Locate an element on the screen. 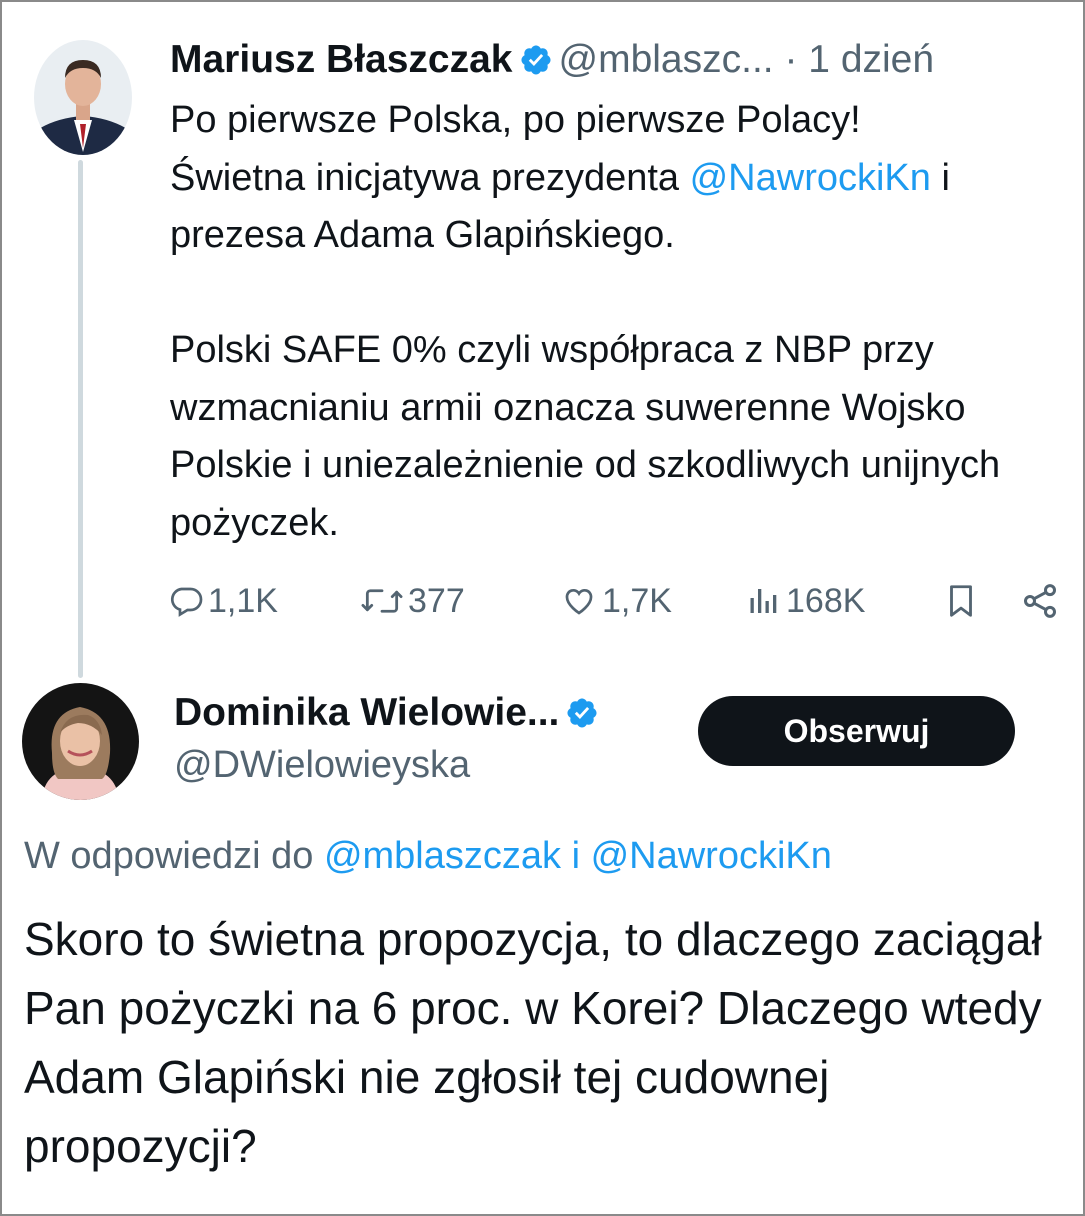 The image size is (1085, 1216). reply-count: 1,1K is located at coordinates (243, 600).